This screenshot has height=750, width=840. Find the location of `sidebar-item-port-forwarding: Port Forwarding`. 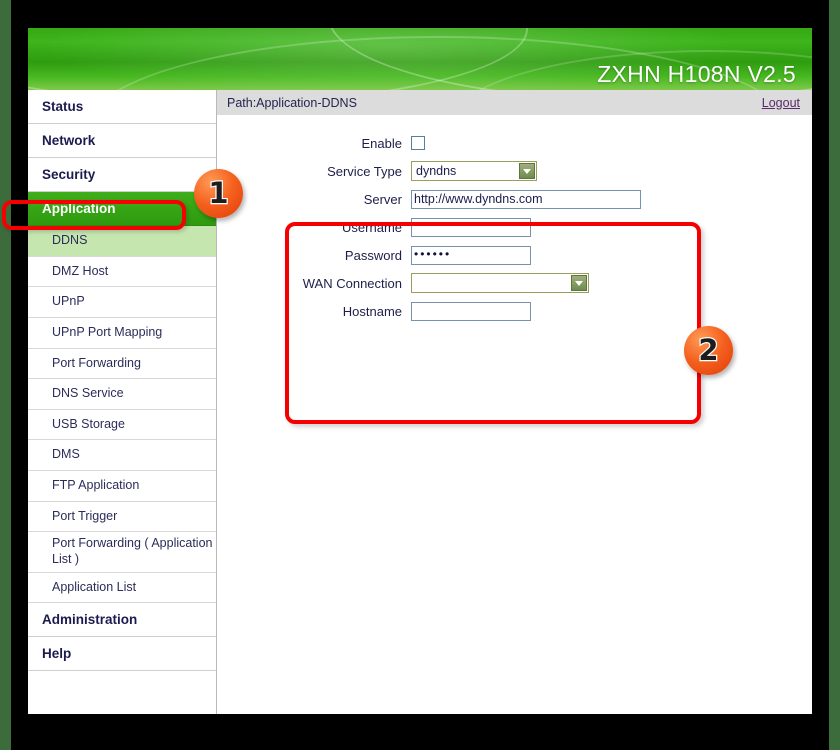

sidebar-item-port-forwarding: Port Forwarding is located at coordinates (122, 364).